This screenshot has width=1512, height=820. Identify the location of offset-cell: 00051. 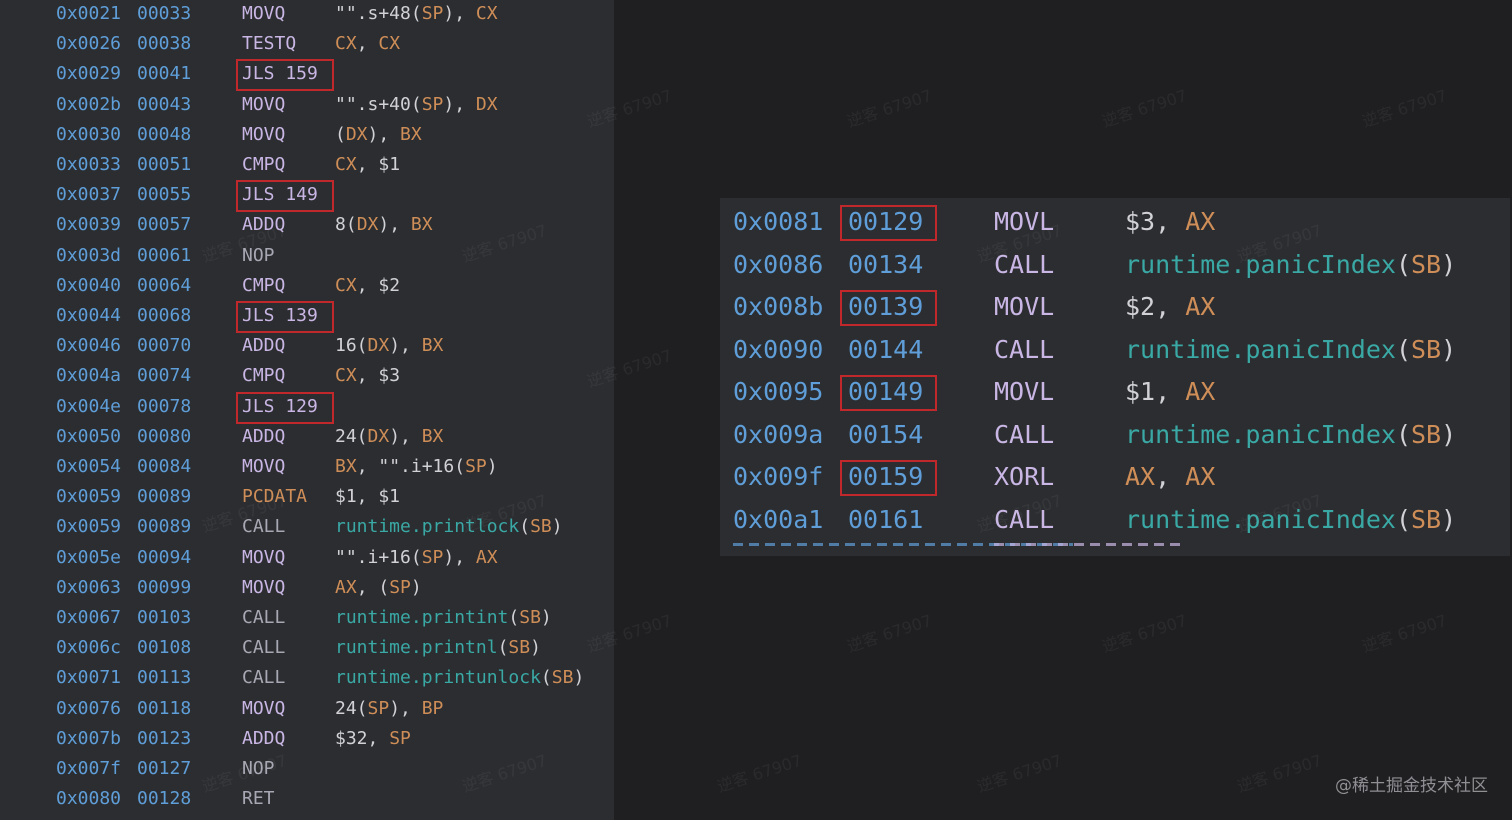
(164, 164).